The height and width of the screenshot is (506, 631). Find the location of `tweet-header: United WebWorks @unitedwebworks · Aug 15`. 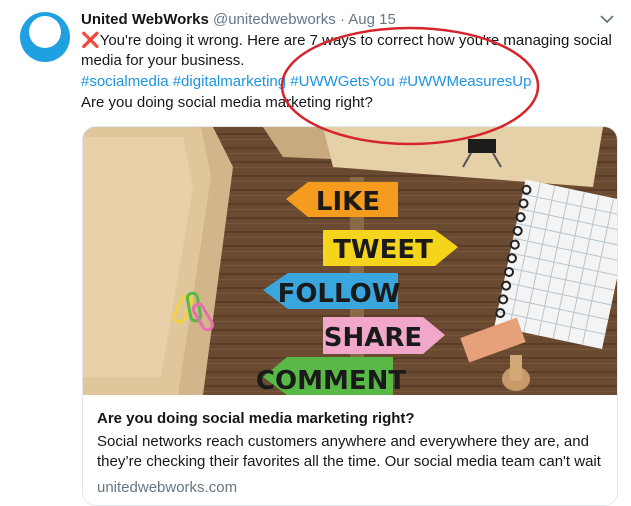

tweet-header: United WebWorks @unitedwebworks · Aug 15 is located at coordinates (351, 20).